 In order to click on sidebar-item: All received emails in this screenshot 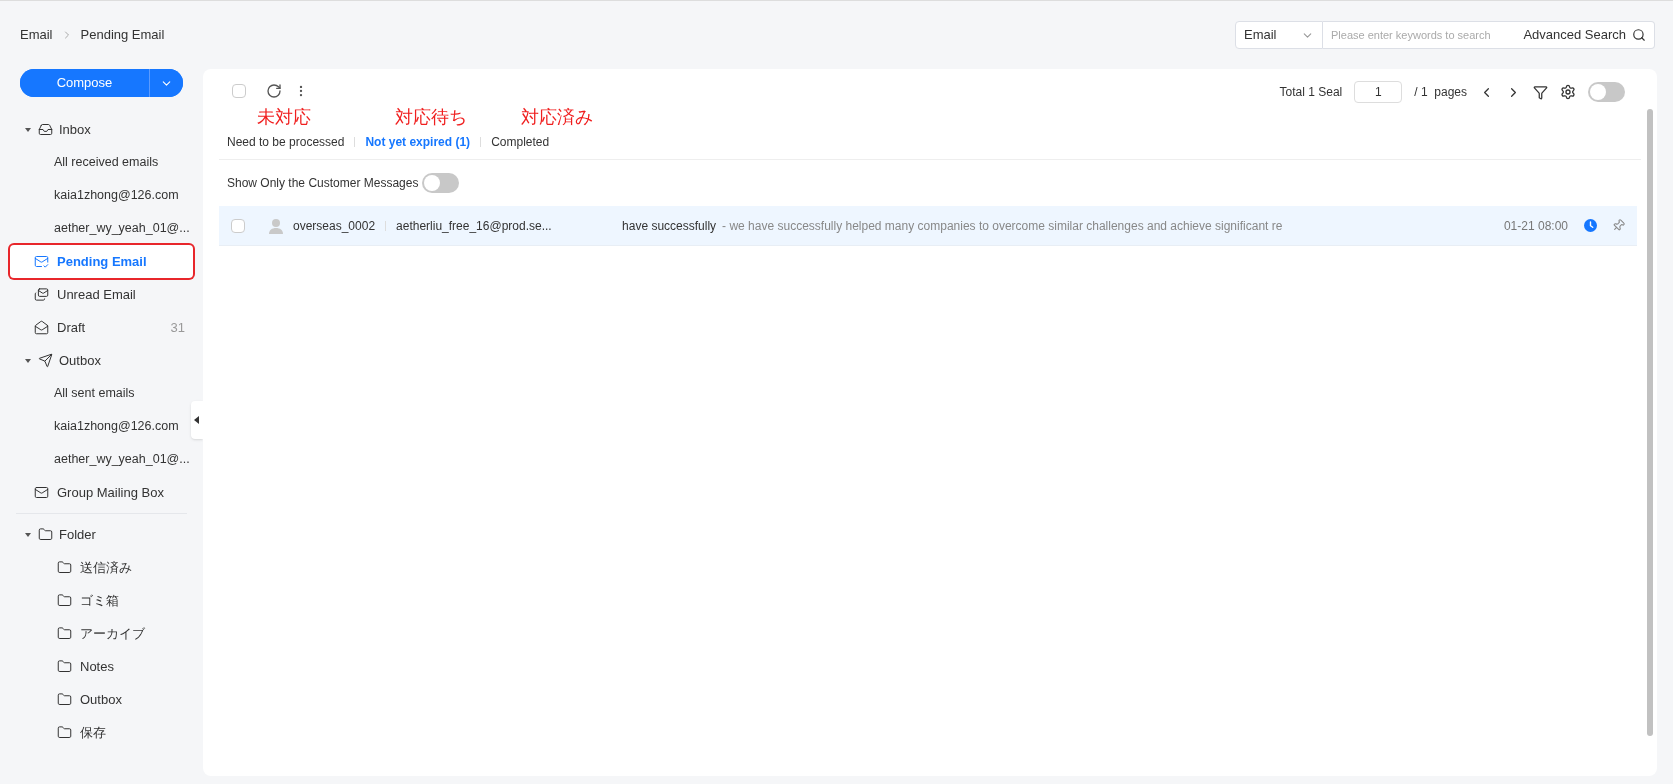, I will do `click(95, 162)`.